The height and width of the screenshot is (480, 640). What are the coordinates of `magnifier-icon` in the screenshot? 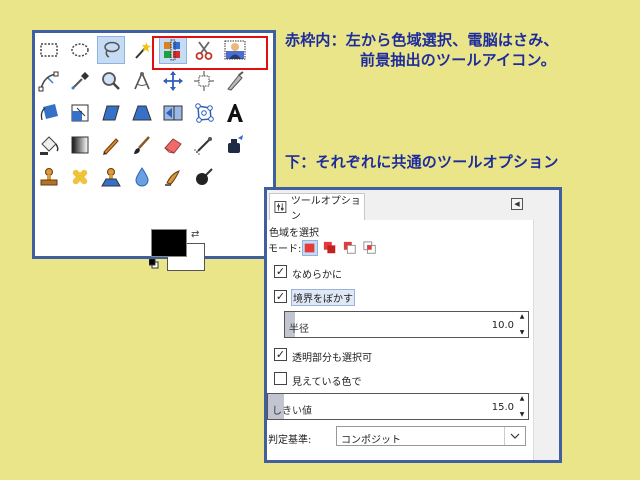 It's located at (111, 81).